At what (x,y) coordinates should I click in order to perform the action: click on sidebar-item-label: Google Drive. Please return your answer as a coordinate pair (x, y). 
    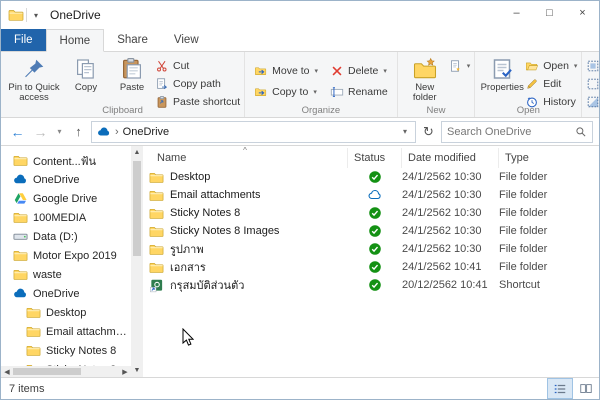
    Looking at the image, I should click on (65, 198).